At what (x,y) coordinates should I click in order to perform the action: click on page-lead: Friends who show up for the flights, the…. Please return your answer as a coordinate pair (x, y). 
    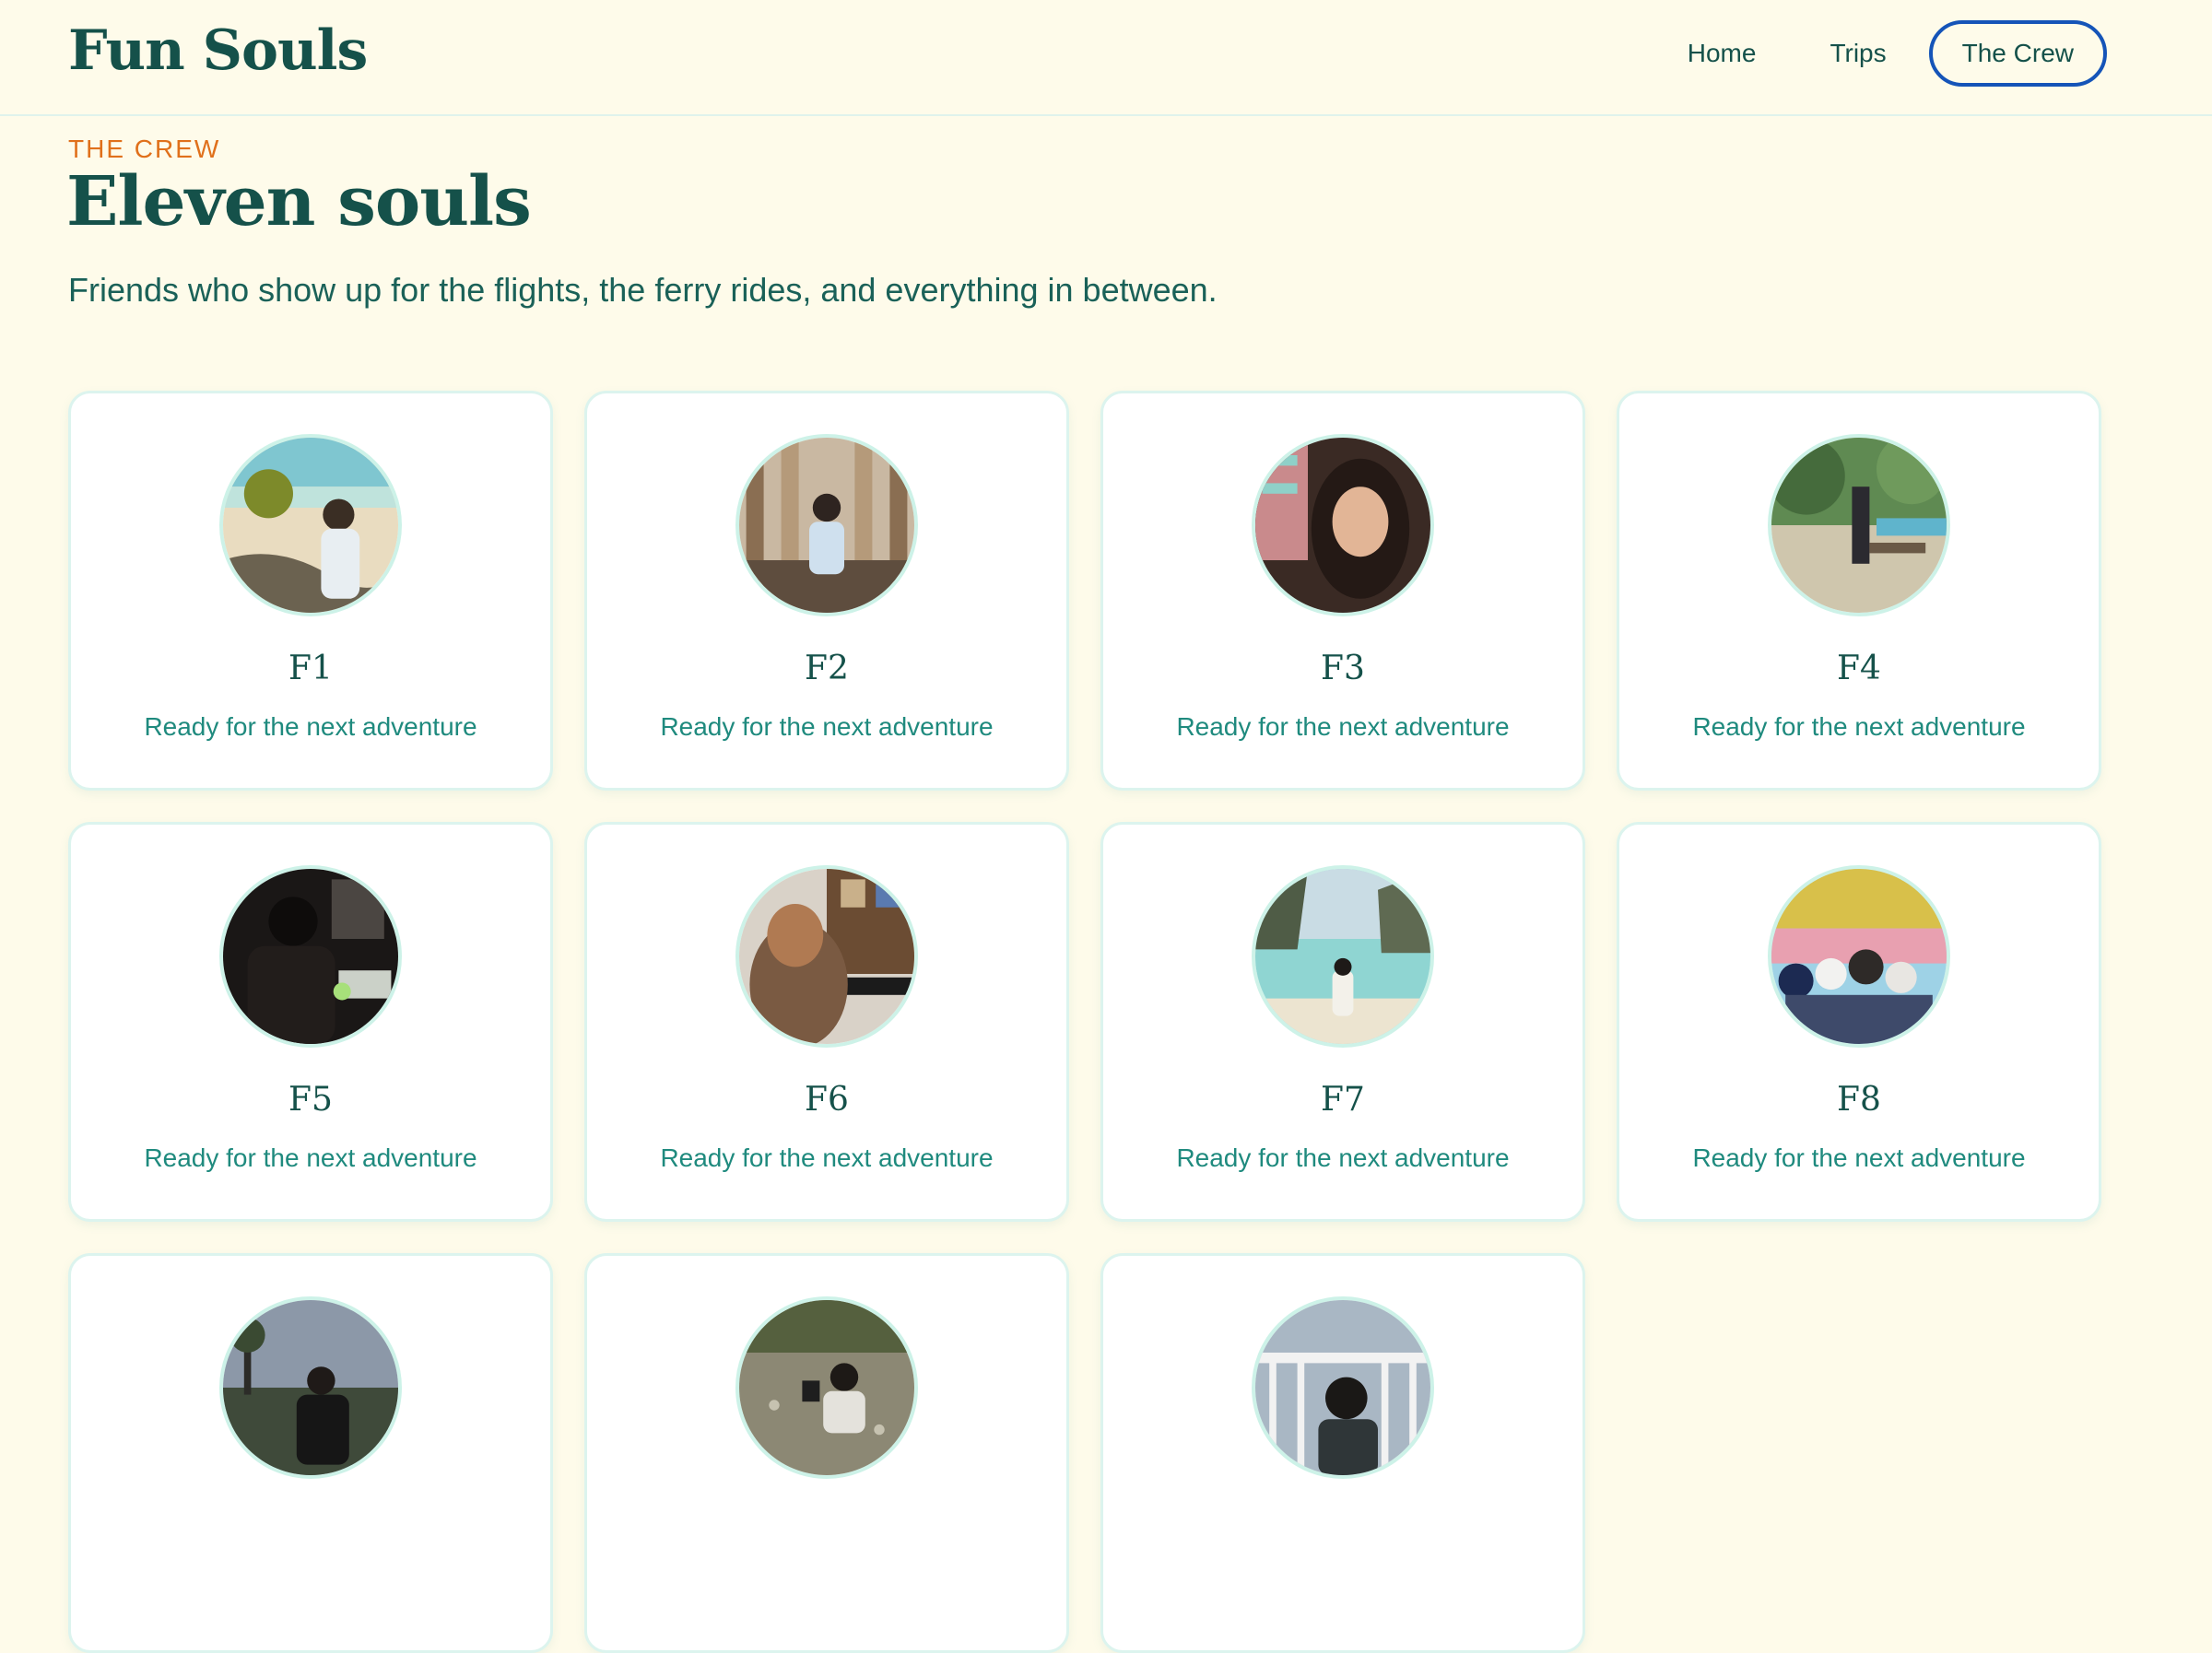
    Looking at the image, I should click on (643, 290).